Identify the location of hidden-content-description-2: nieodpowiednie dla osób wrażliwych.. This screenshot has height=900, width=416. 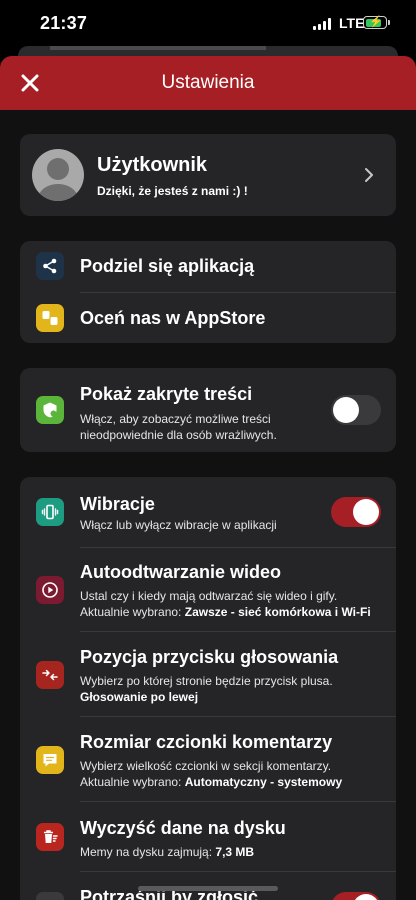
(178, 435).